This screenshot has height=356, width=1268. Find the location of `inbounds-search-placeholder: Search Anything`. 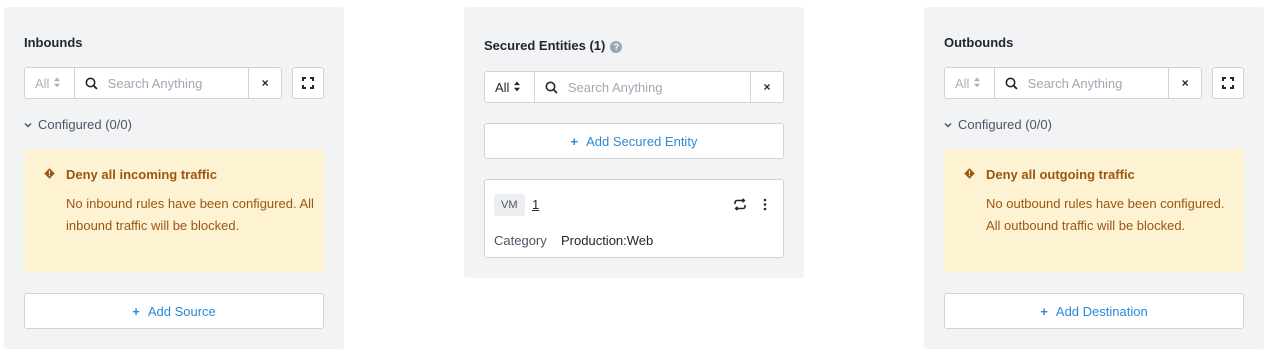

inbounds-search-placeholder: Search Anything is located at coordinates (155, 83).